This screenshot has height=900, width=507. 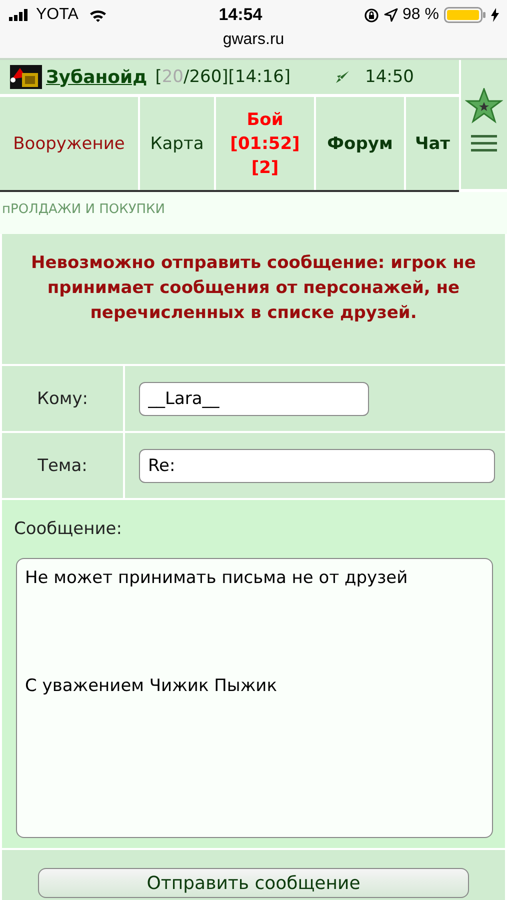 What do you see at coordinates (57, 15) in the screenshot?
I see `carrier-name: YOTA` at bounding box center [57, 15].